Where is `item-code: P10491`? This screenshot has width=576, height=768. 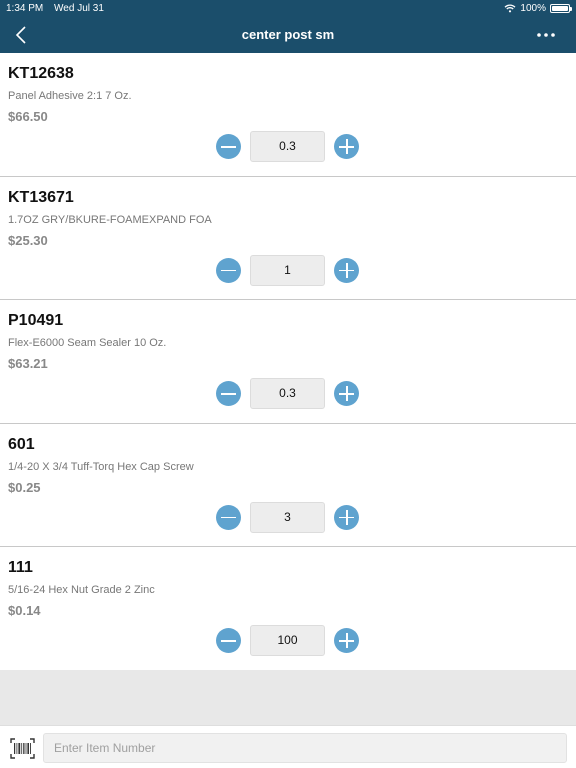
item-code: P10491 is located at coordinates (36, 321).